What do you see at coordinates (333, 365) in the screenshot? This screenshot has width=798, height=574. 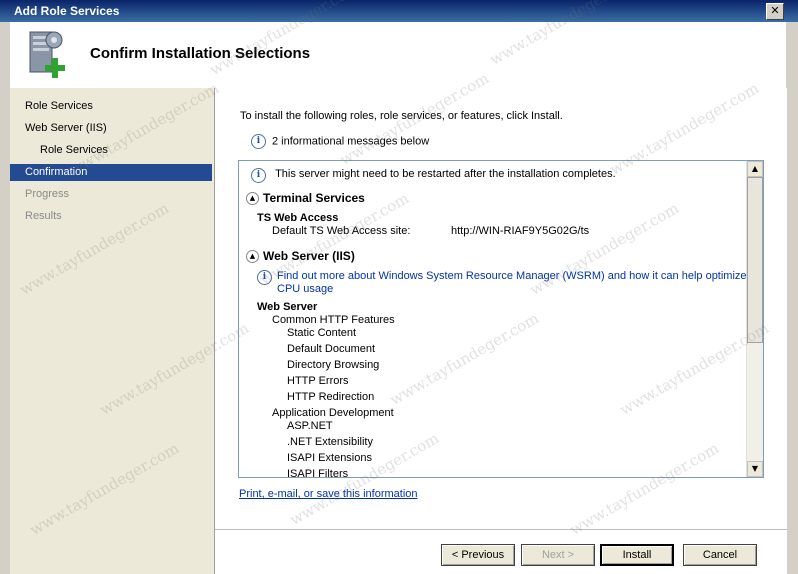 I see `feature-item: Directory Browsing` at bounding box center [333, 365].